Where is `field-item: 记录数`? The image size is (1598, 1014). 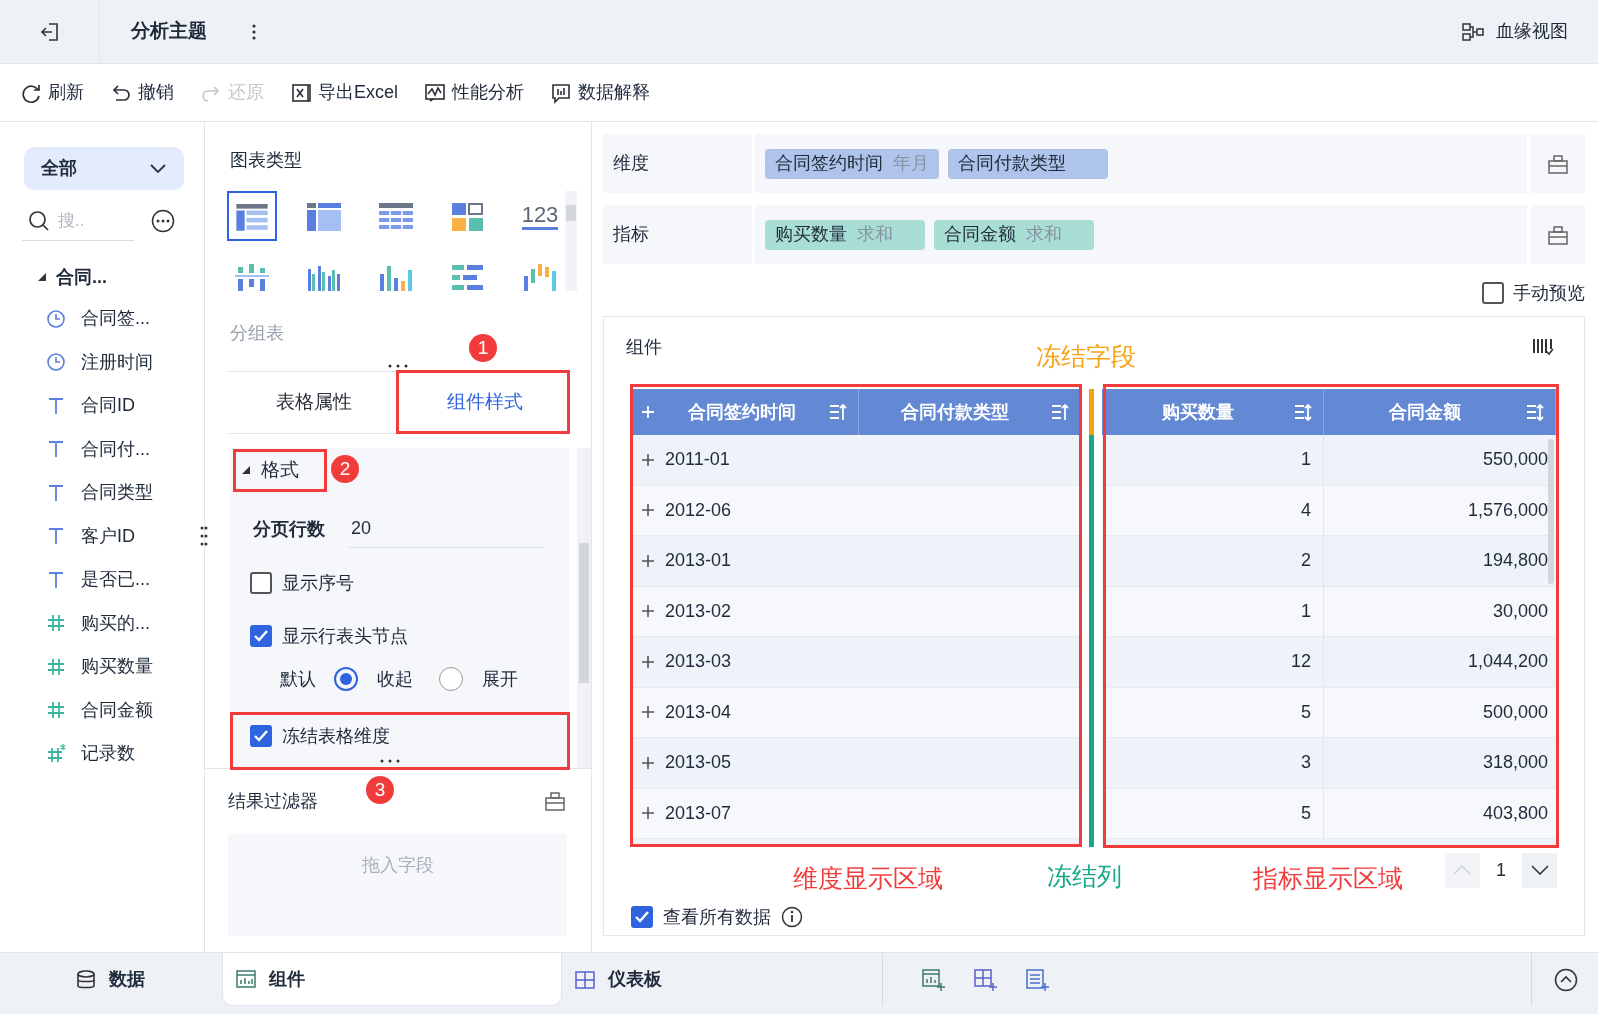
field-item: 记录数 is located at coordinates (102, 754).